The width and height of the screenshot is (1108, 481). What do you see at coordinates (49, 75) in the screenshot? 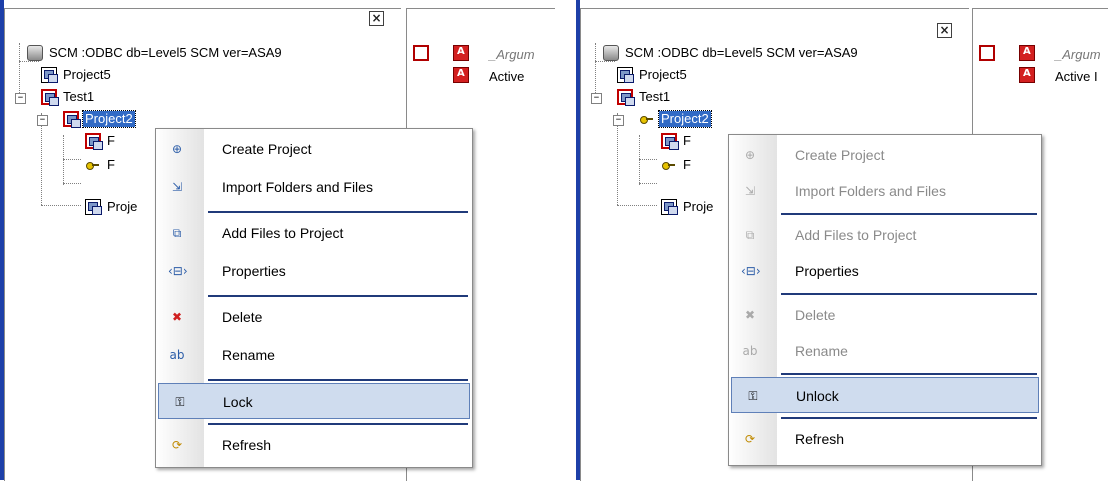
I see `project-icon` at bounding box center [49, 75].